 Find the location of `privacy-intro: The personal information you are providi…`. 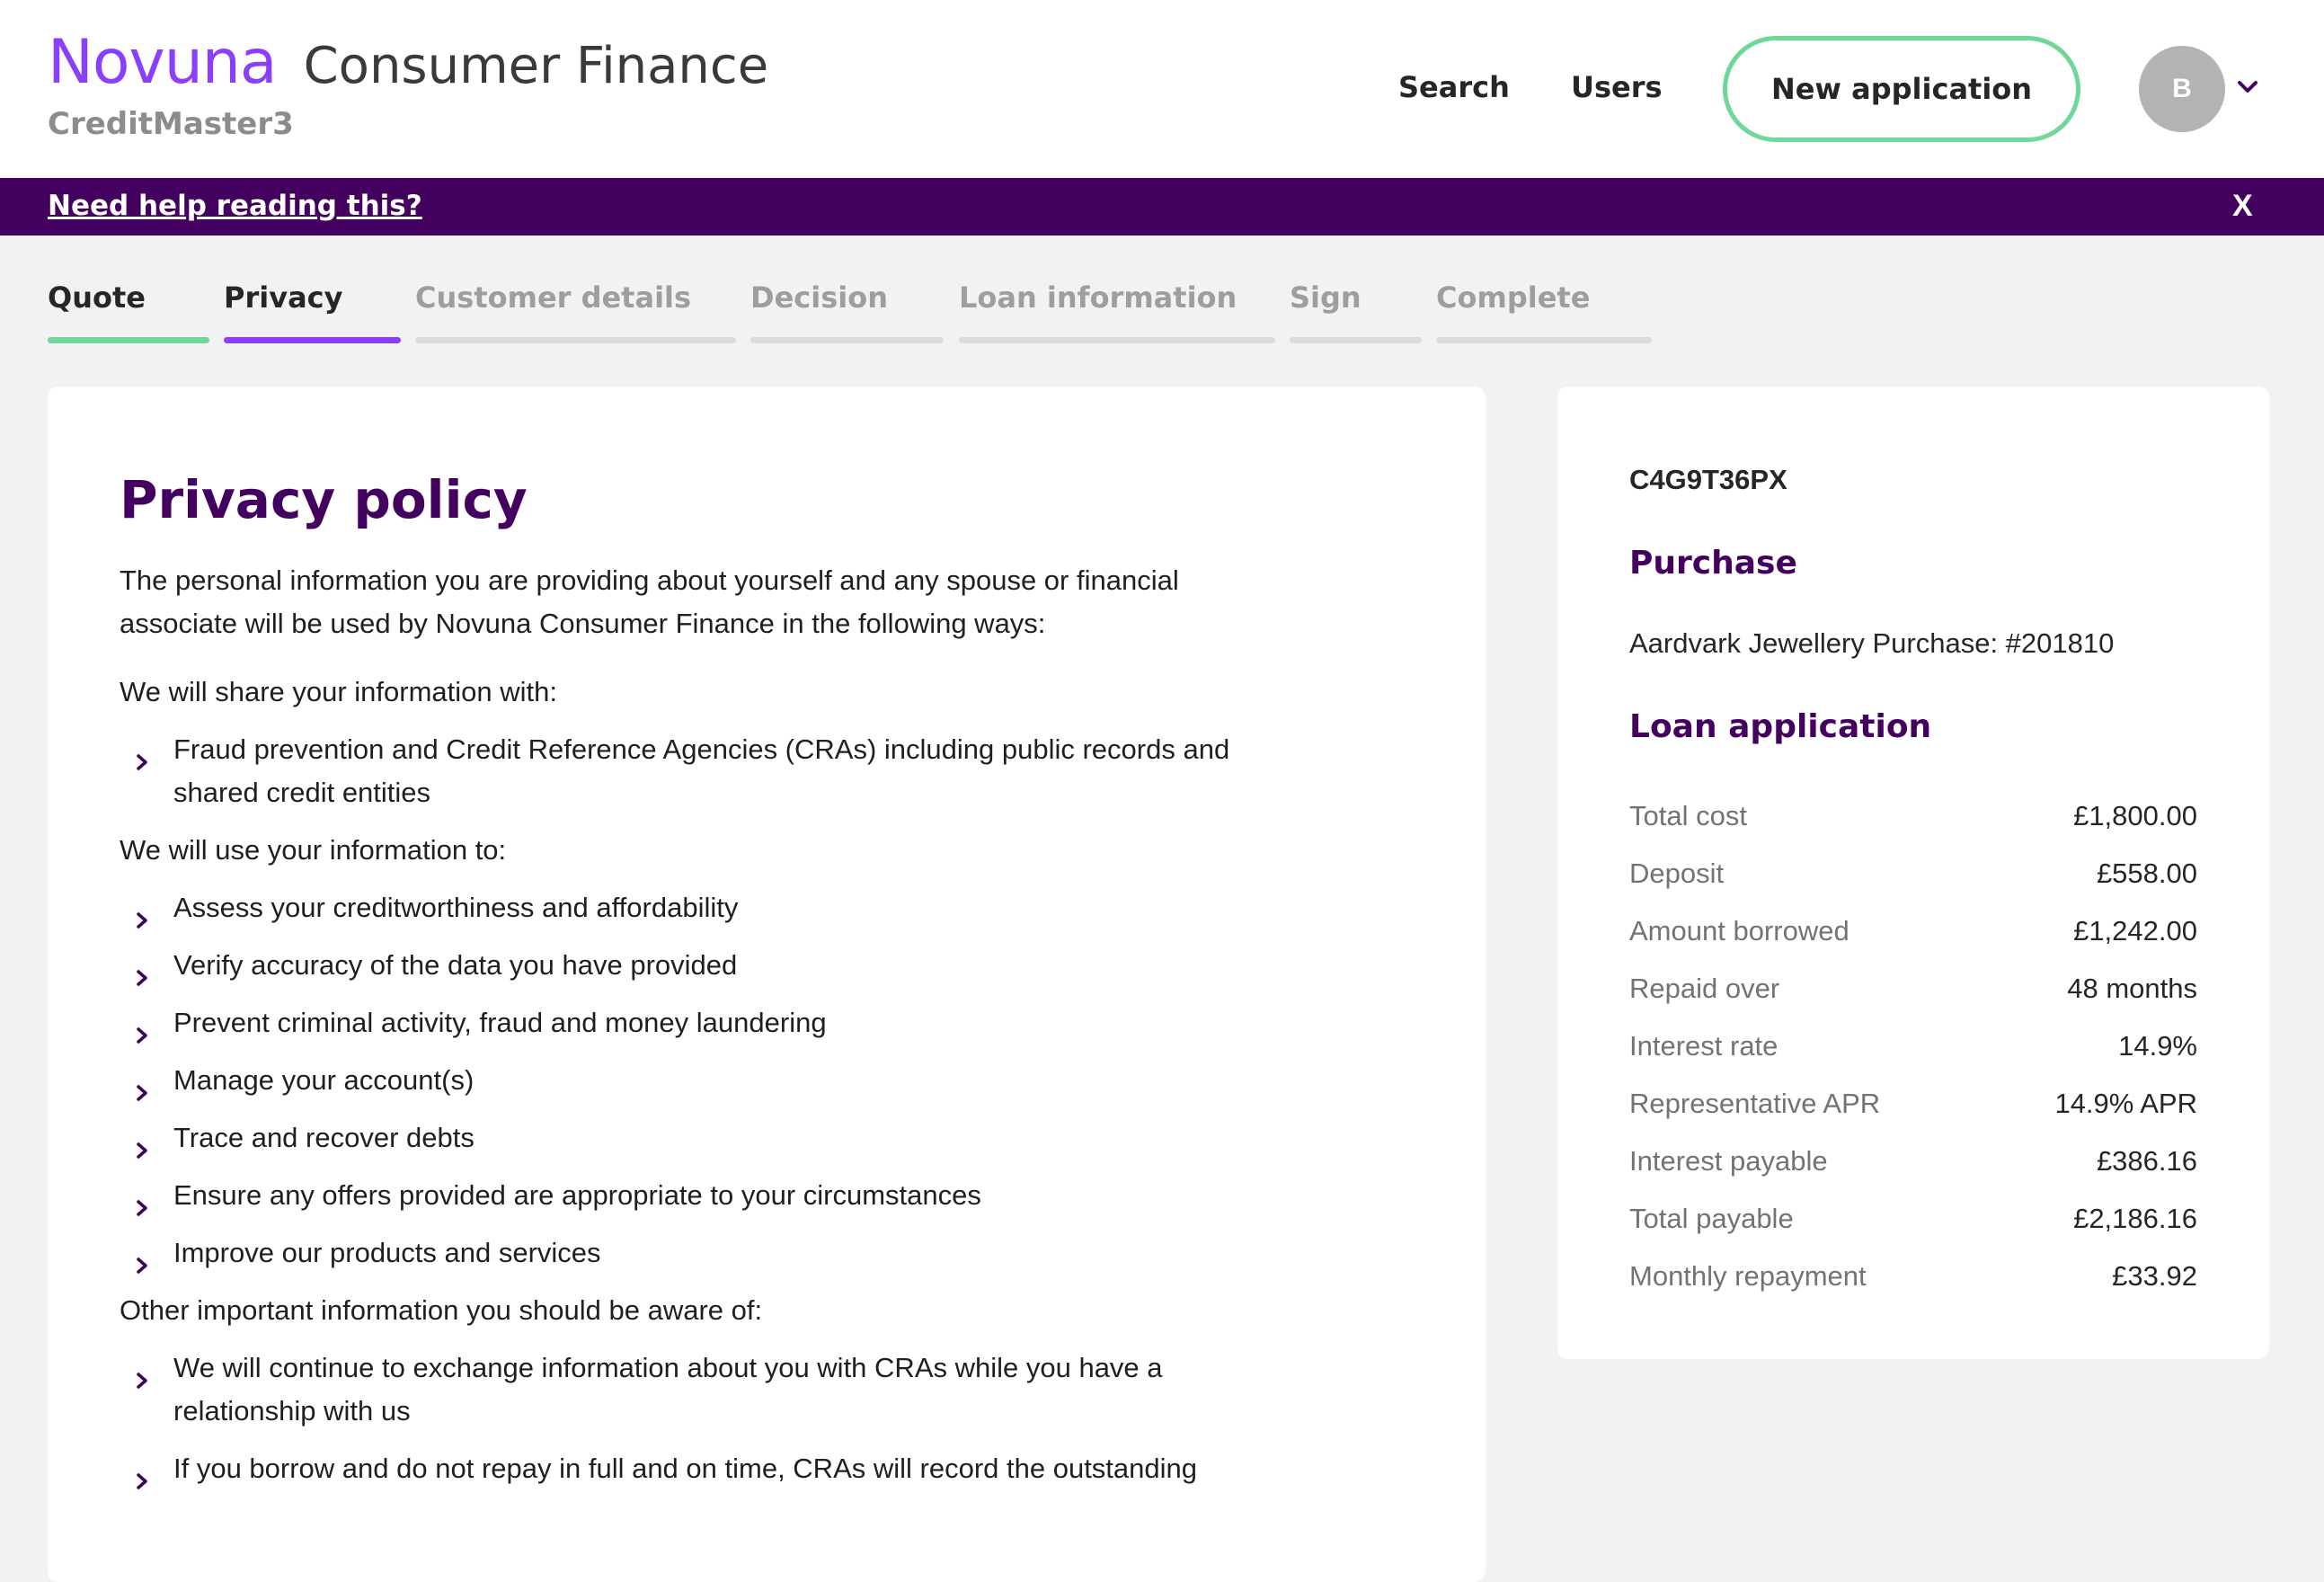

privacy-intro: The personal information you are providi… is located at coordinates (649, 601).